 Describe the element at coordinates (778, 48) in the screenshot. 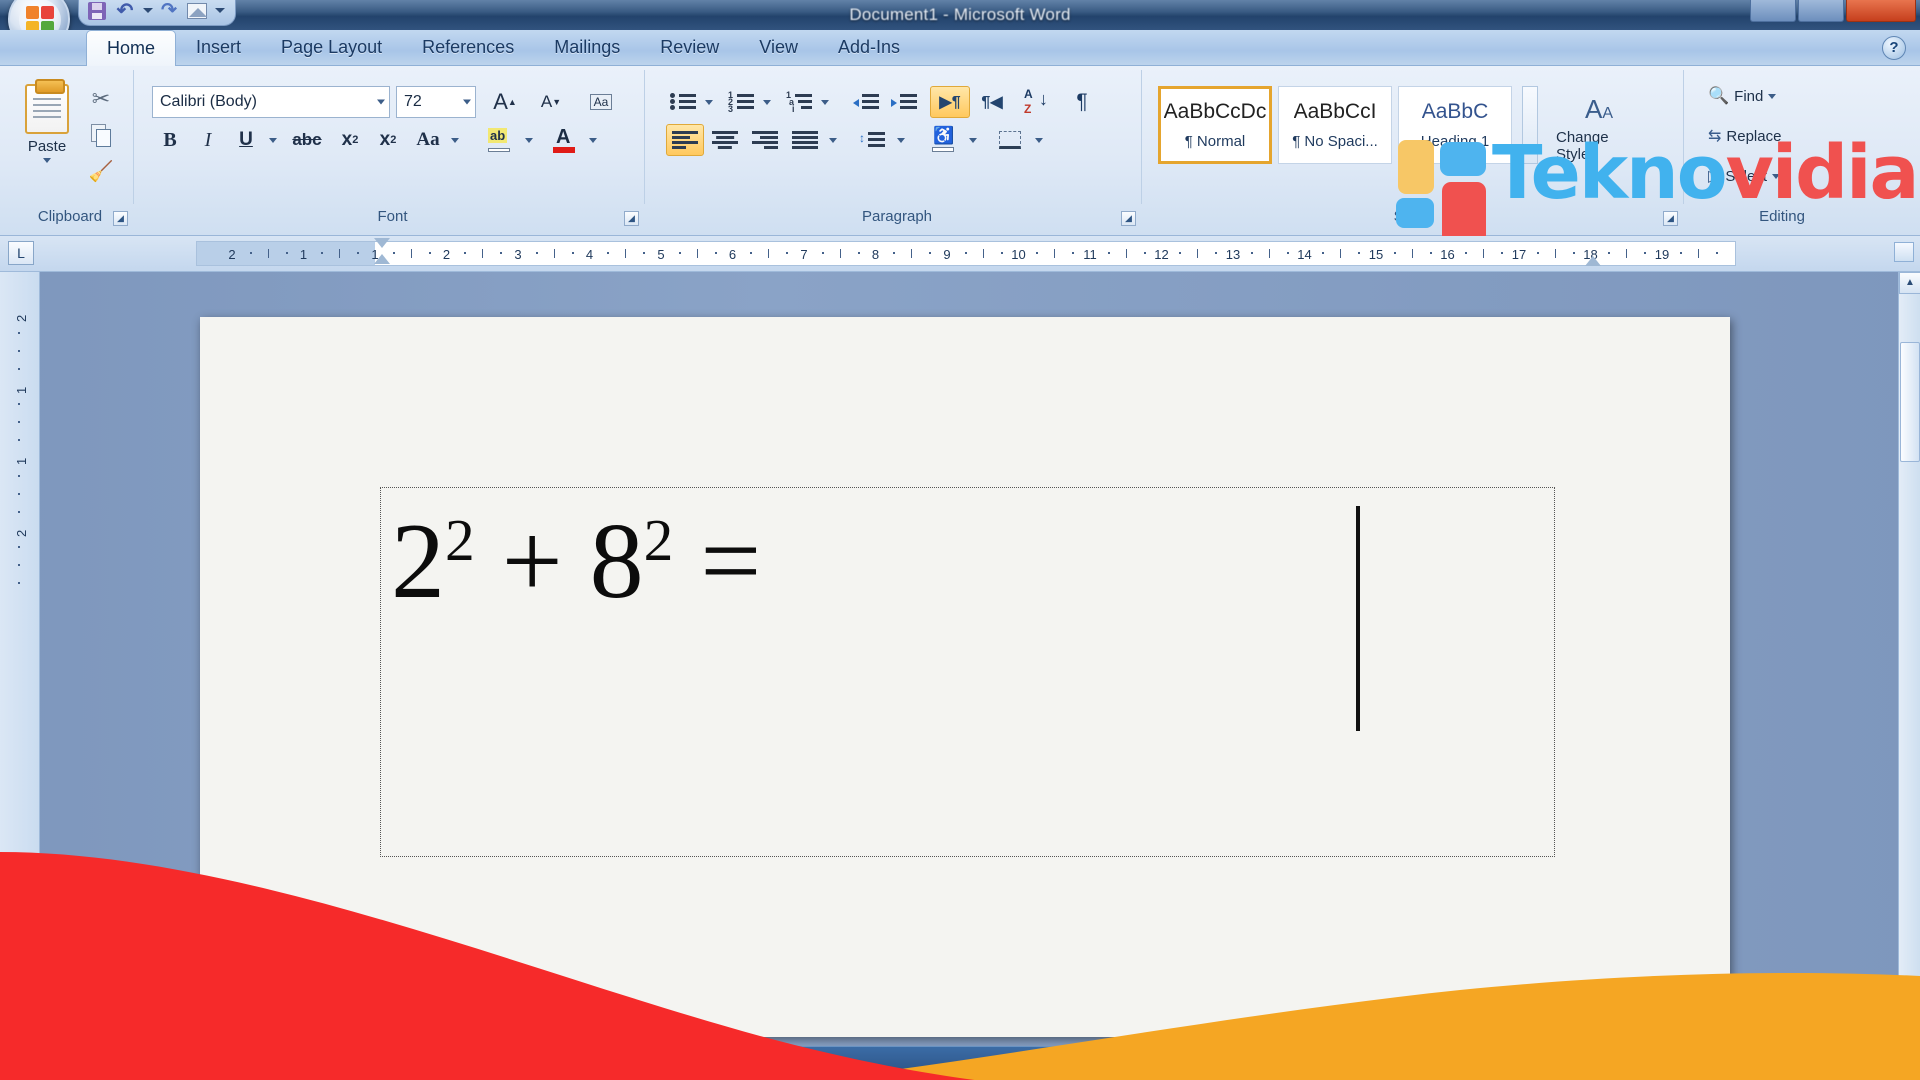

I see `tab-view: View` at that location.